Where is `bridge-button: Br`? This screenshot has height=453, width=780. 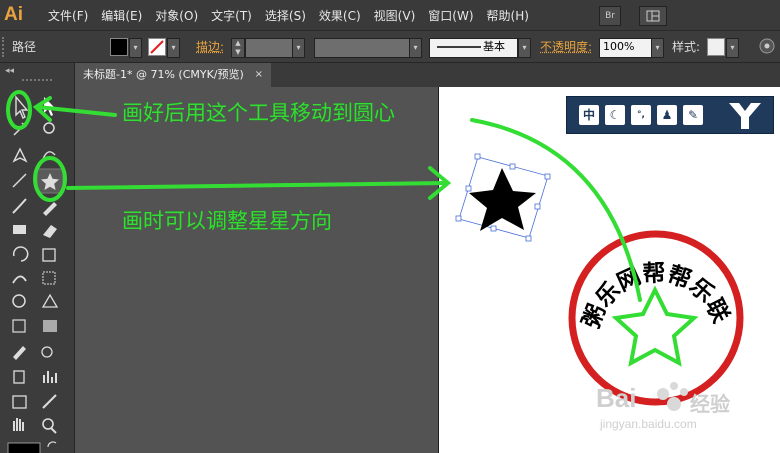 bridge-button: Br is located at coordinates (610, 16).